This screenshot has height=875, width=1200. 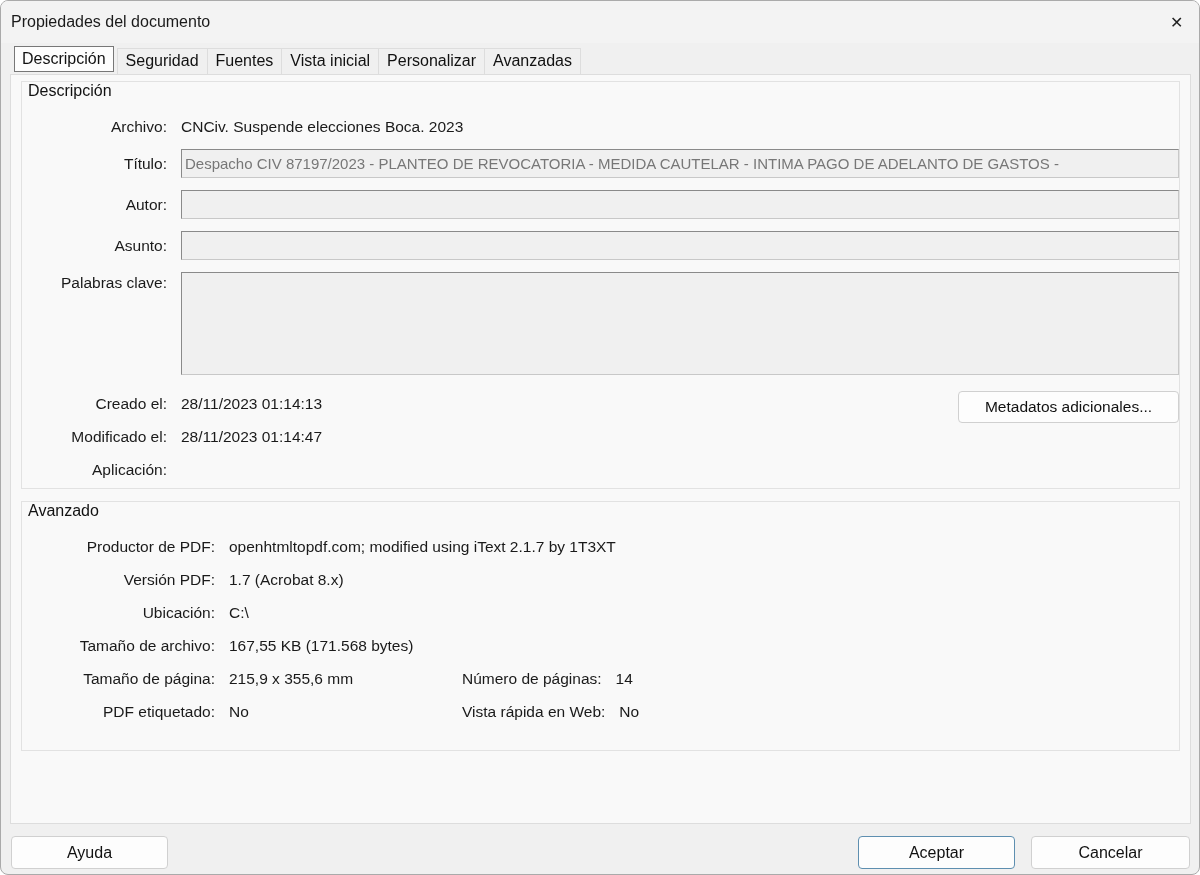 What do you see at coordinates (286, 579) in the screenshot?
I see `property-value: 1.7 (Acrobat 8.x)` at bounding box center [286, 579].